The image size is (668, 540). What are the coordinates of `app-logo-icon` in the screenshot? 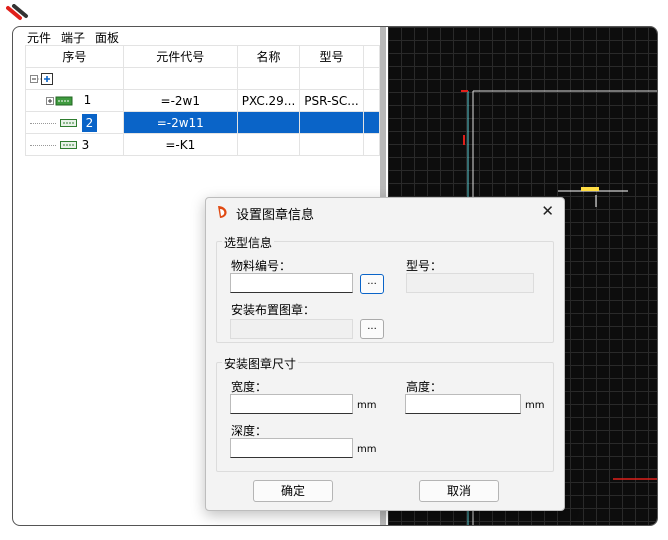 It's located at (222, 212).